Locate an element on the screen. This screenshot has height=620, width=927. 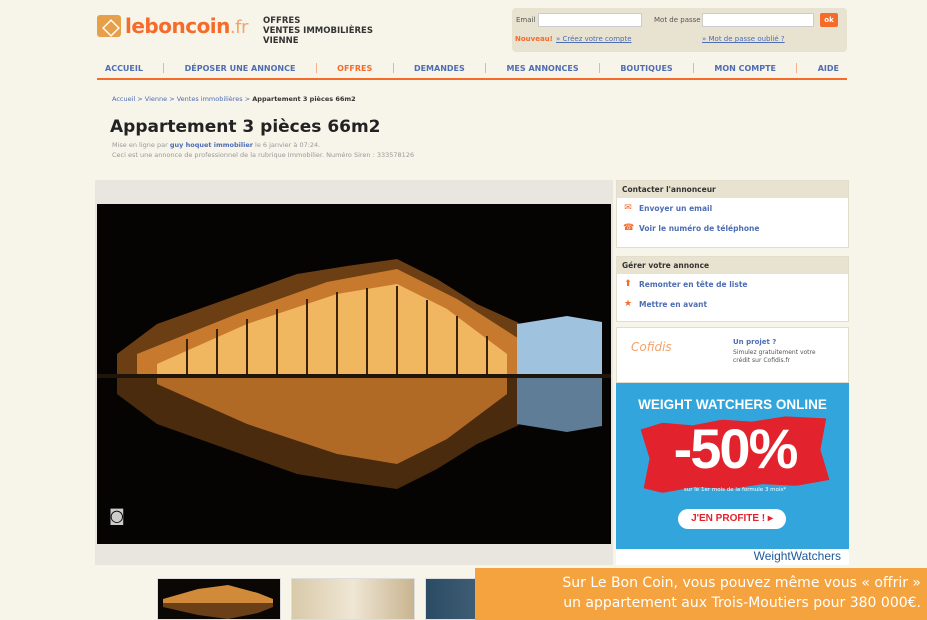
nav-demandes: DEMANDES is located at coordinates (439, 68).